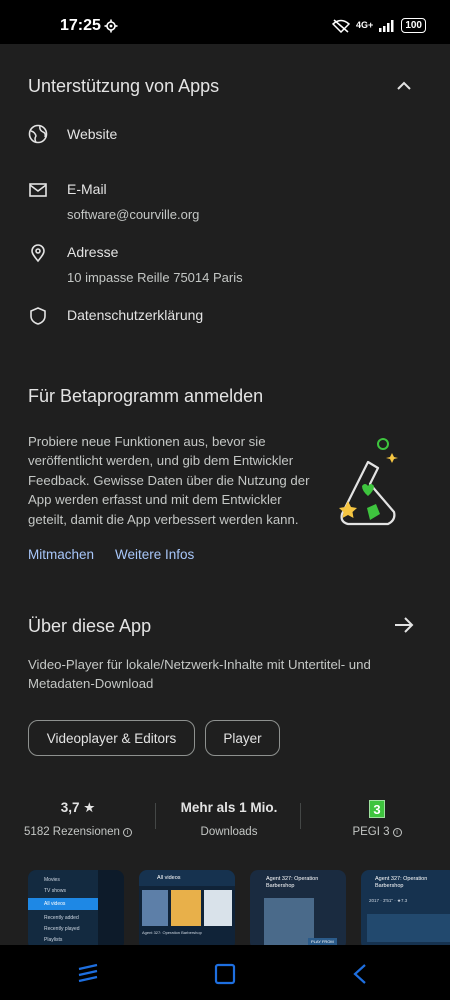 The height and width of the screenshot is (1000, 450). Describe the element at coordinates (368, 482) in the screenshot. I see `lab-flask-icon` at that location.